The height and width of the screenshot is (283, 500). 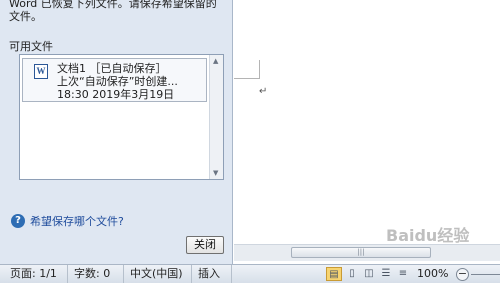 What do you see at coordinates (41, 71) in the screenshot?
I see `word-document-icon: W` at bounding box center [41, 71].